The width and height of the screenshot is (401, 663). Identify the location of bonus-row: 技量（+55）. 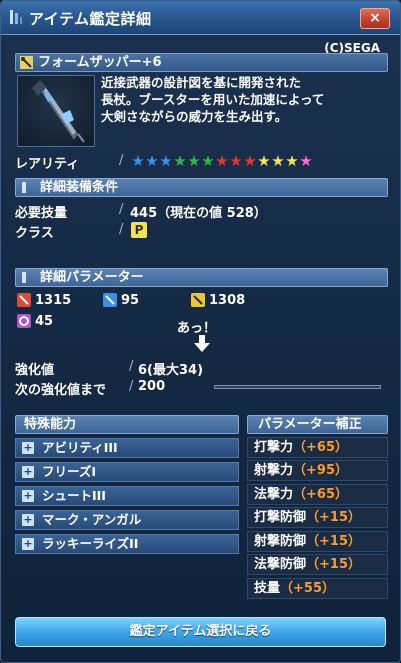
(317, 588).